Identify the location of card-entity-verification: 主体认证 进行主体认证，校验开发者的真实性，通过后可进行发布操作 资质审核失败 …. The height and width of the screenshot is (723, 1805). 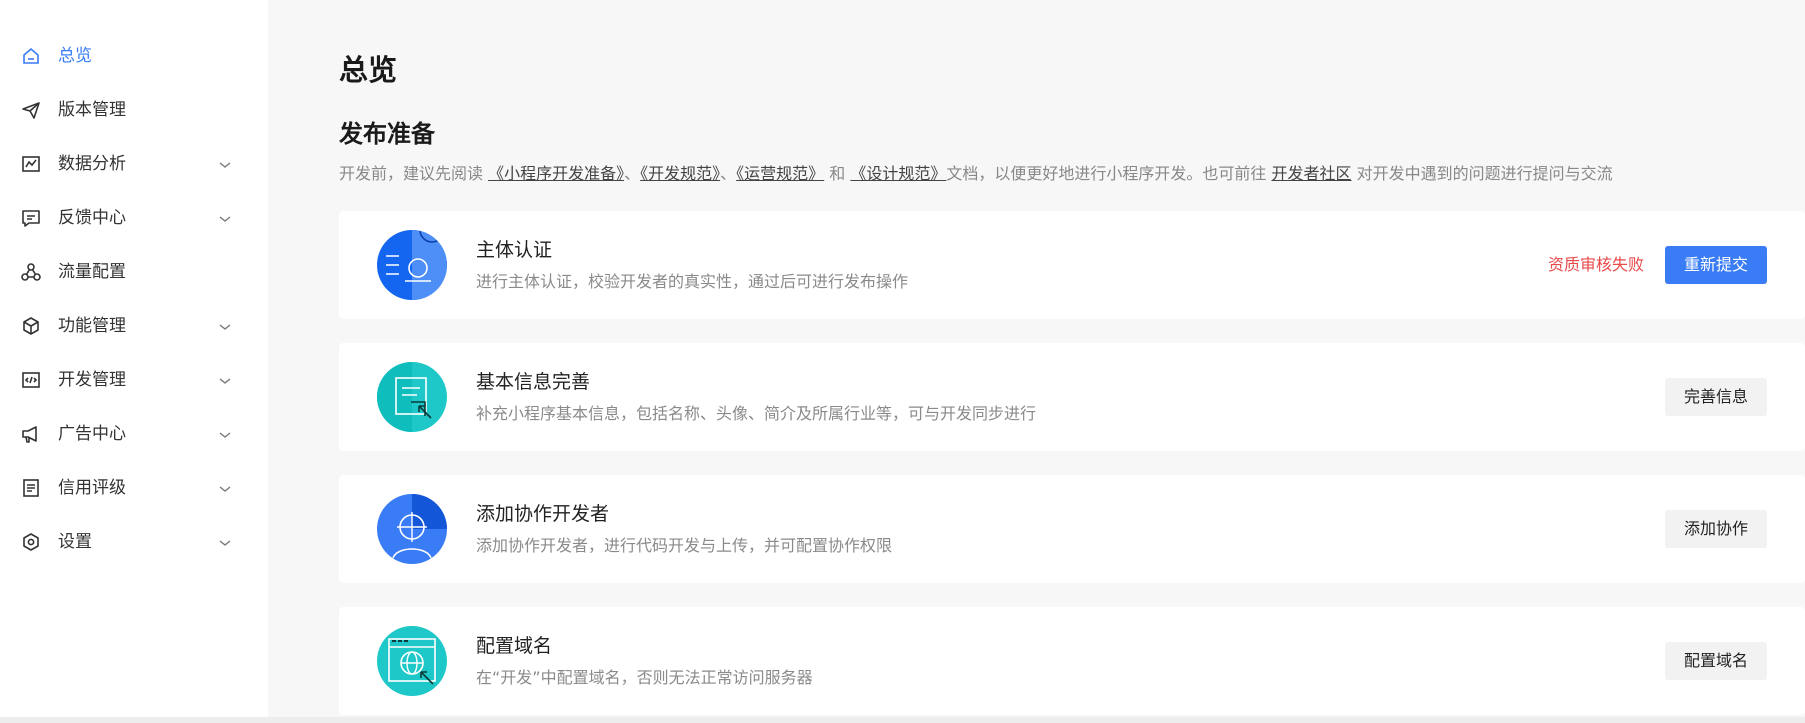
(1072, 265).